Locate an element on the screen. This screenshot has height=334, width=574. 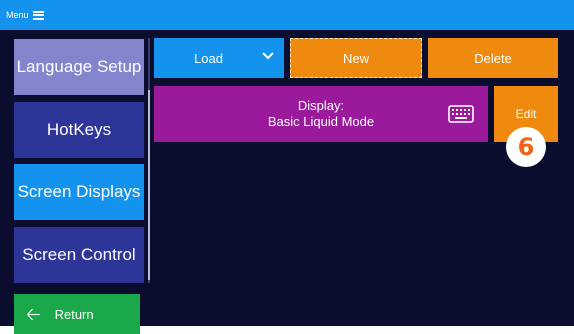
keyboard-icon is located at coordinates (461, 114).